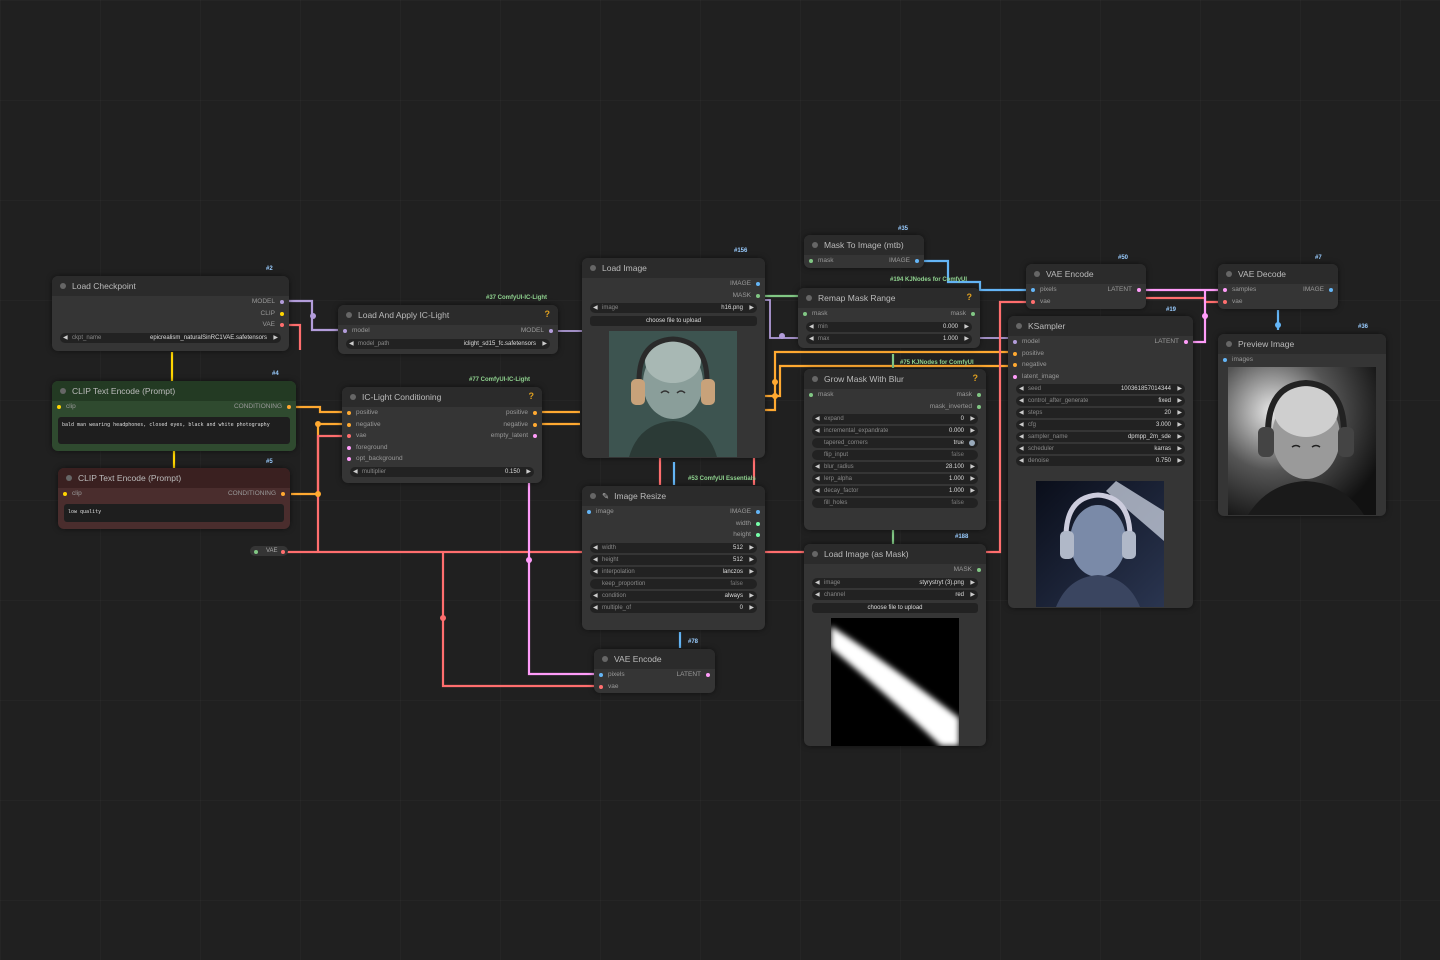 Image resolution: width=1440 pixels, height=960 pixels. Describe the element at coordinates (442, 397) in the screenshot. I see `node-header: IC-Light Conditioning?` at that location.